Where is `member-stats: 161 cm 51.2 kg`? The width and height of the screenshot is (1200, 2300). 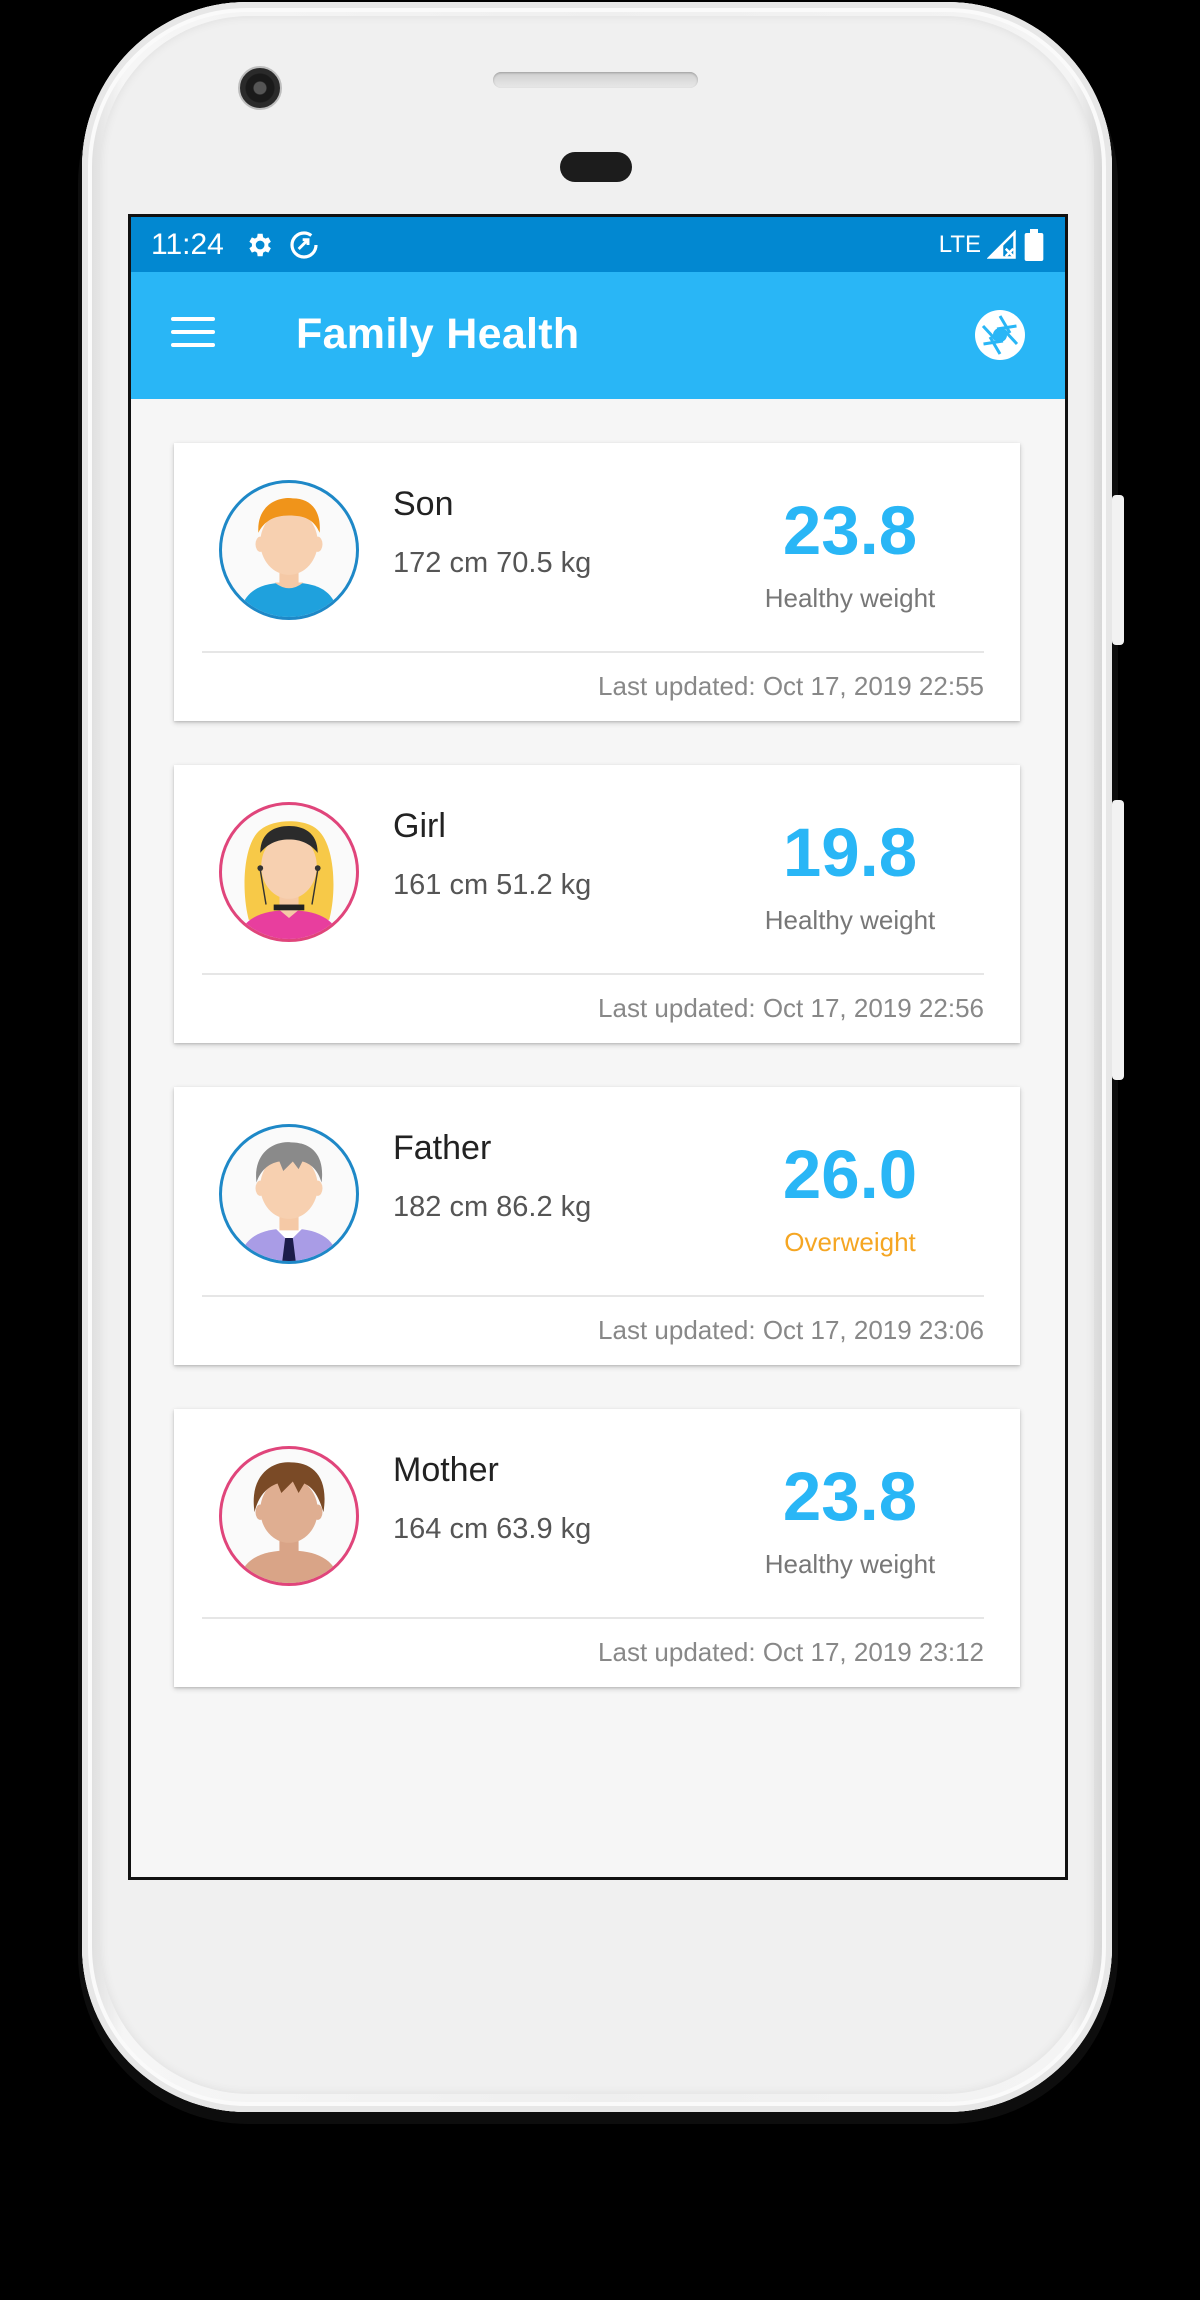 member-stats: 161 cm 51.2 kg is located at coordinates (492, 885).